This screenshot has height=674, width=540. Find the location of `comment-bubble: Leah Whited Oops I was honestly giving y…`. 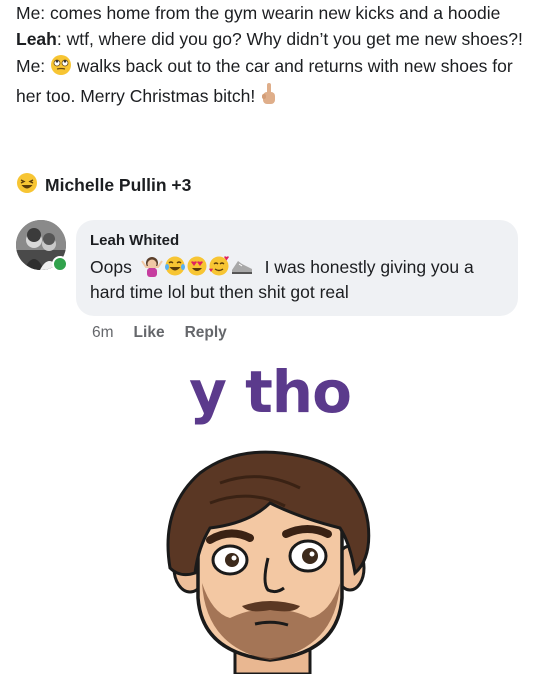

comment-bubble: Leah Whited Oops I was honestly giving y… is located at coordinates (297, 268).